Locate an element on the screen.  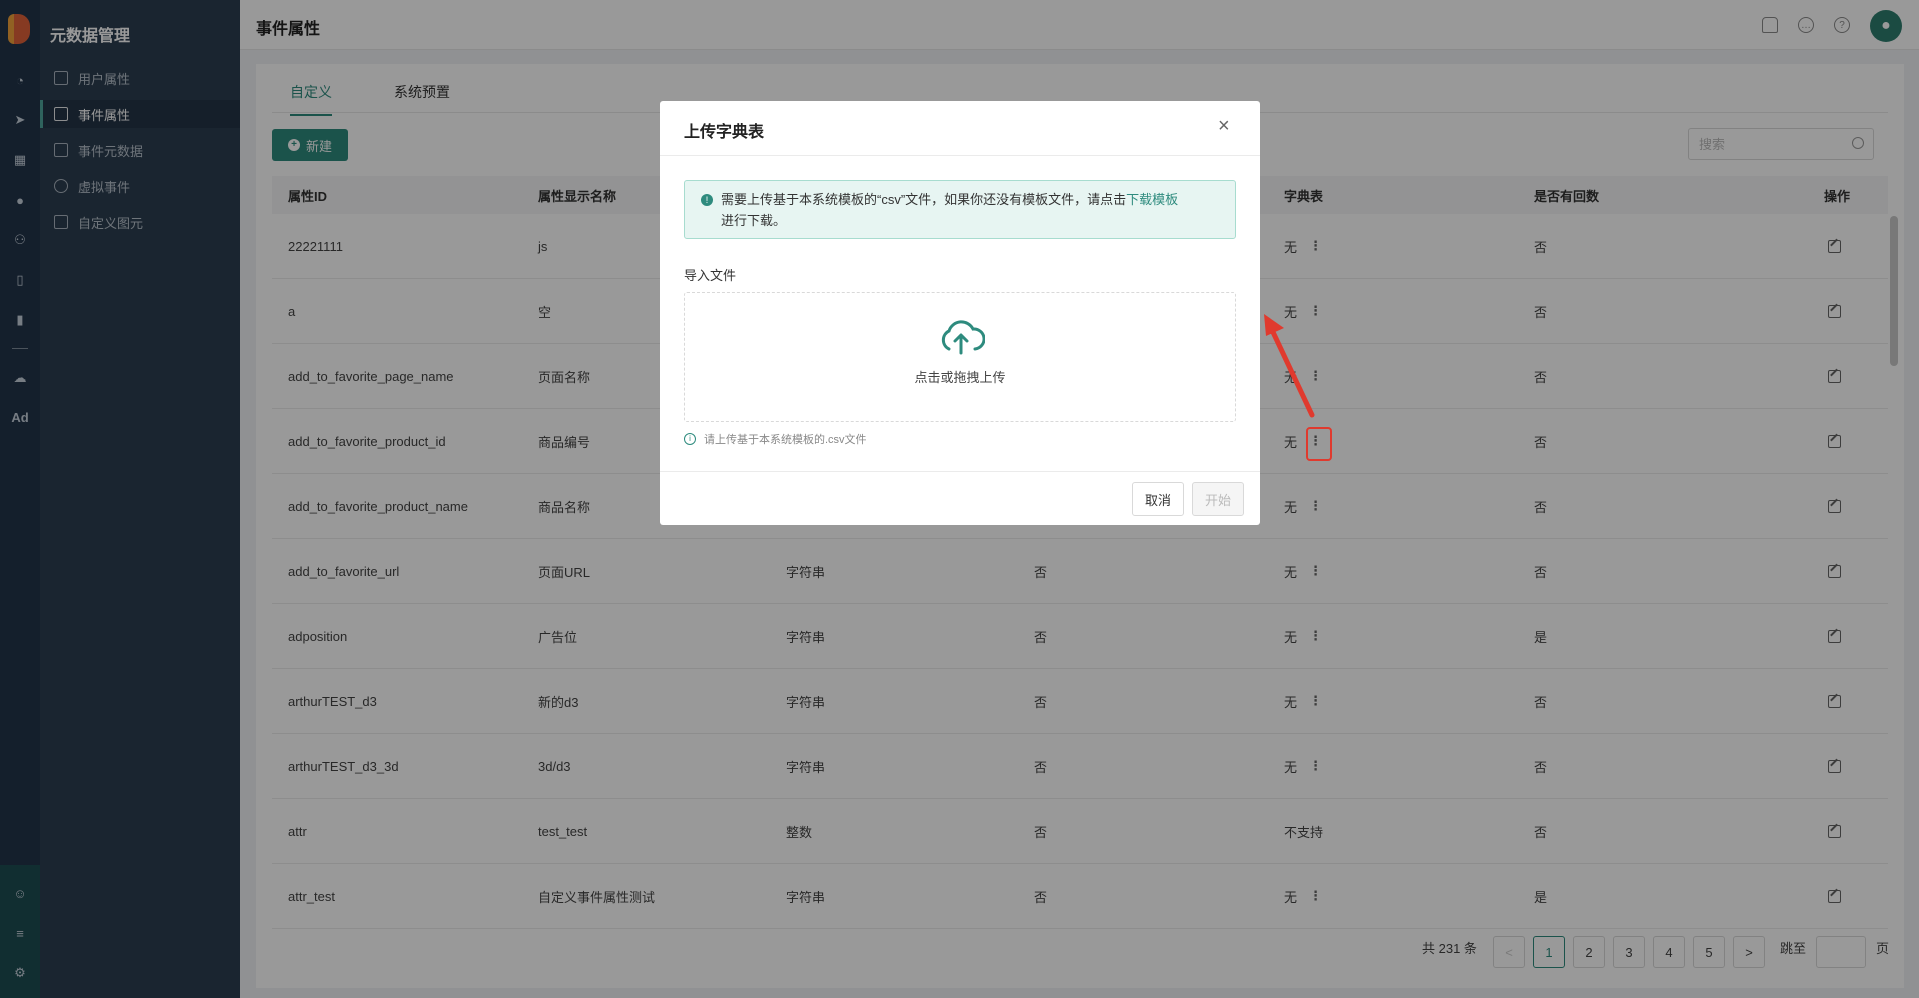
upload-text: 点击或拖拽上传 is located at coordinates (960, 377).